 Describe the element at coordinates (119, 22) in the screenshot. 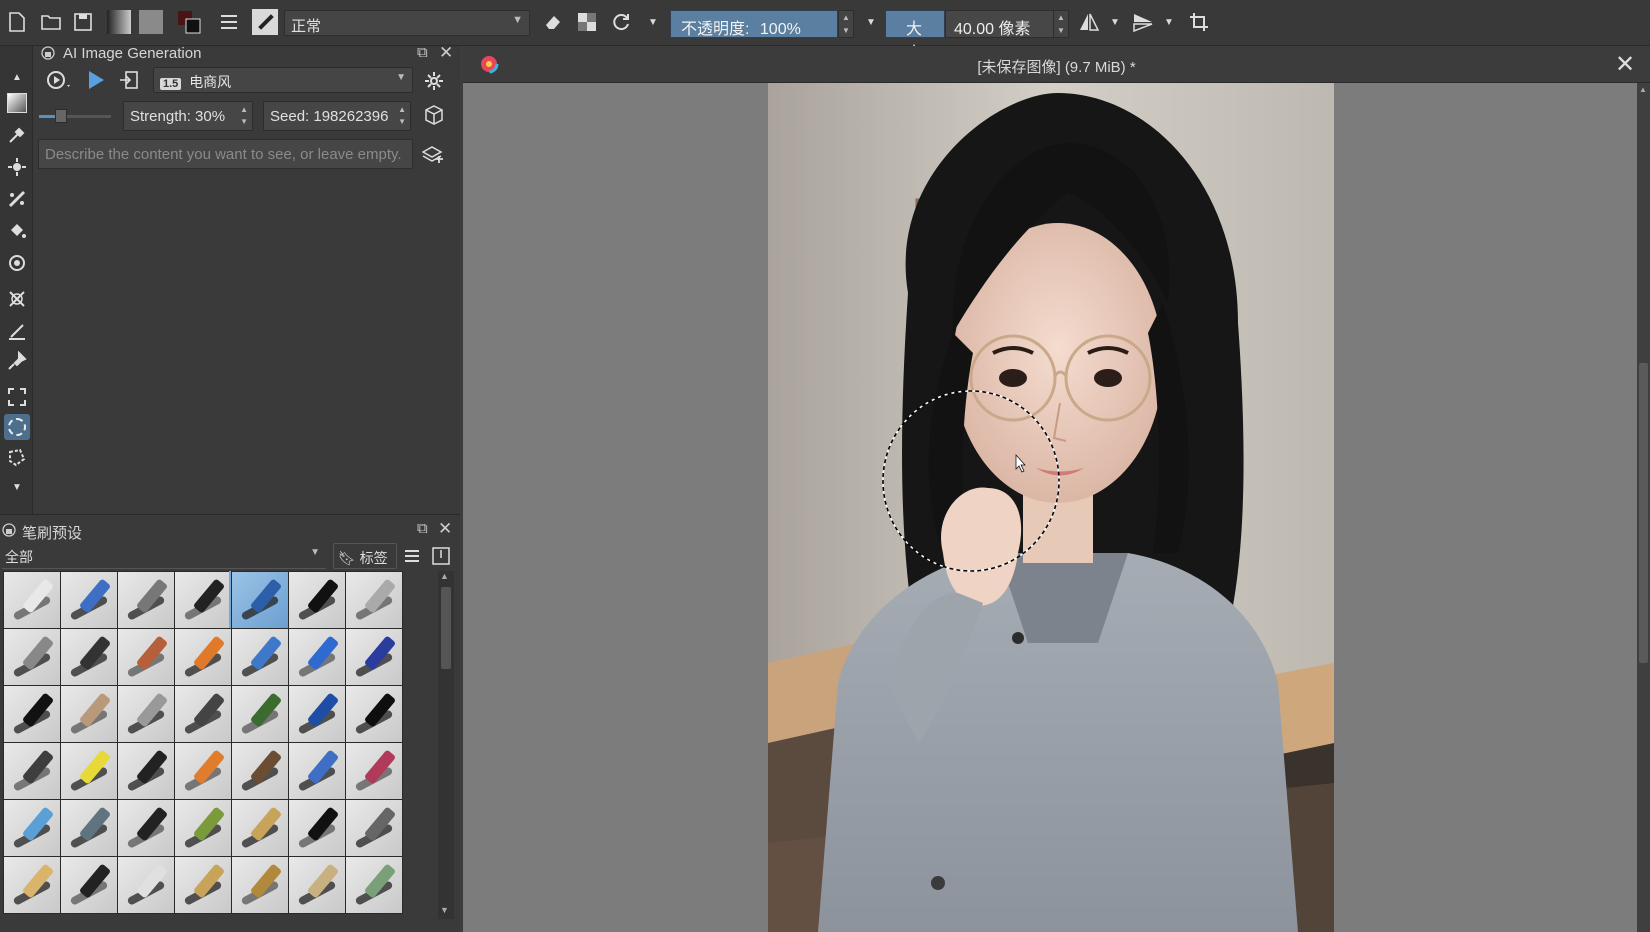

I see `gradient-preset-icon` at that location.